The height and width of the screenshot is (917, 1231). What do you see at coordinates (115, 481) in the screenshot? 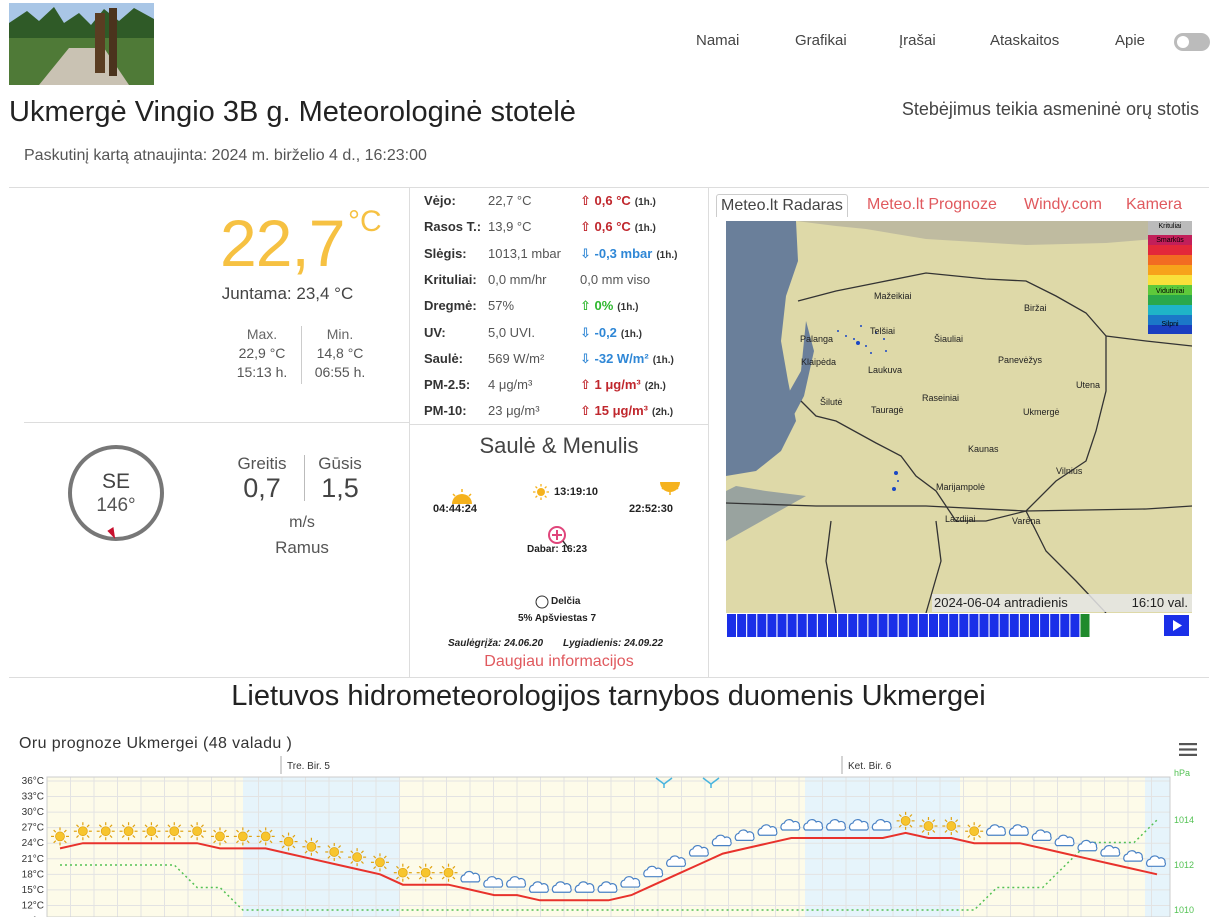
I see `wind-direction: SE` at bounding box center [115, 481].